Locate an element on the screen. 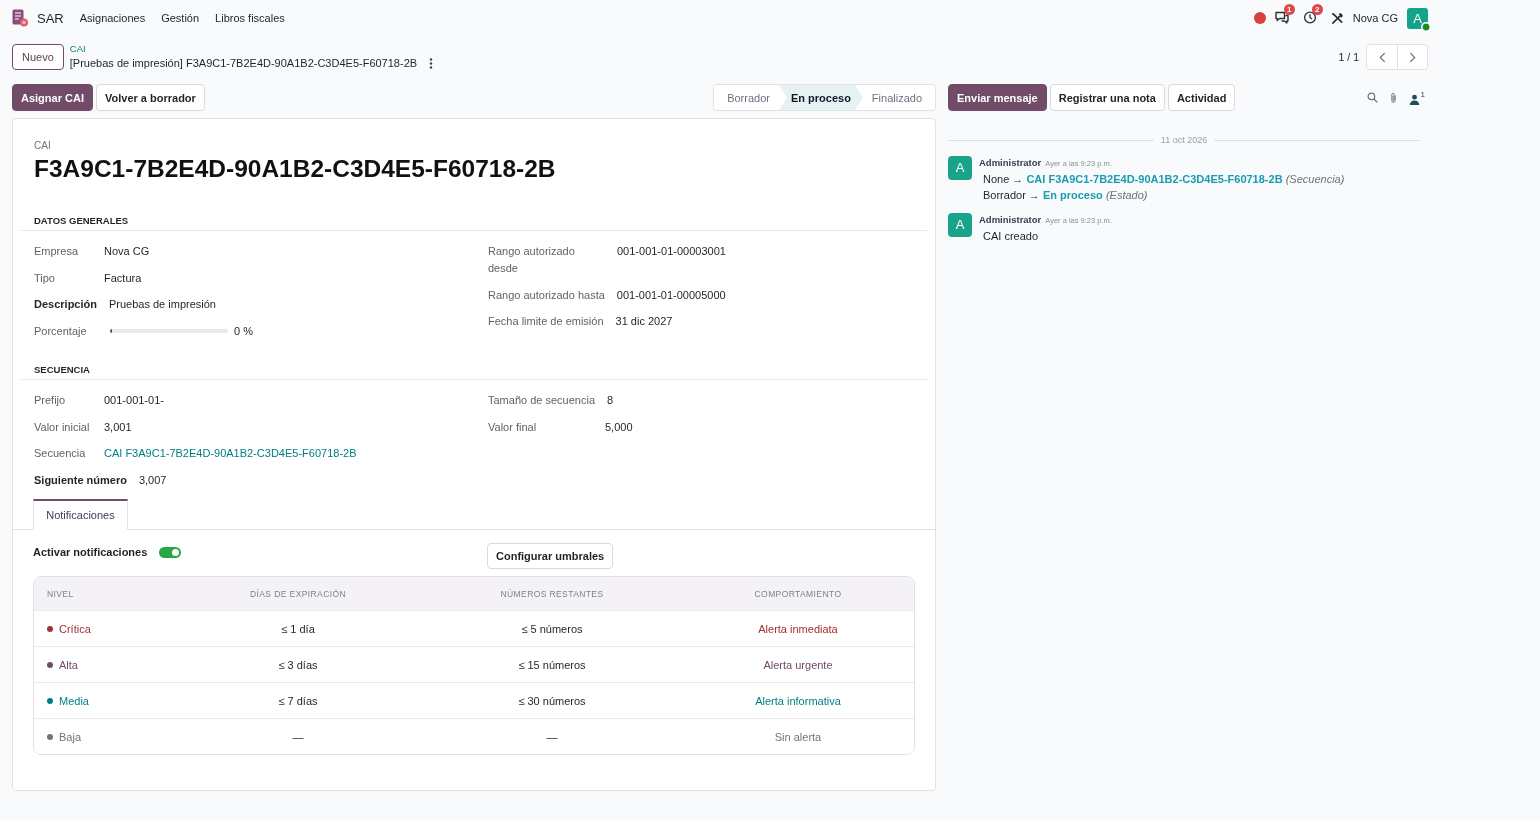 This screenshot has height=820, width=1540. field-label: Valor inicial is located at coordinates (62, 427).